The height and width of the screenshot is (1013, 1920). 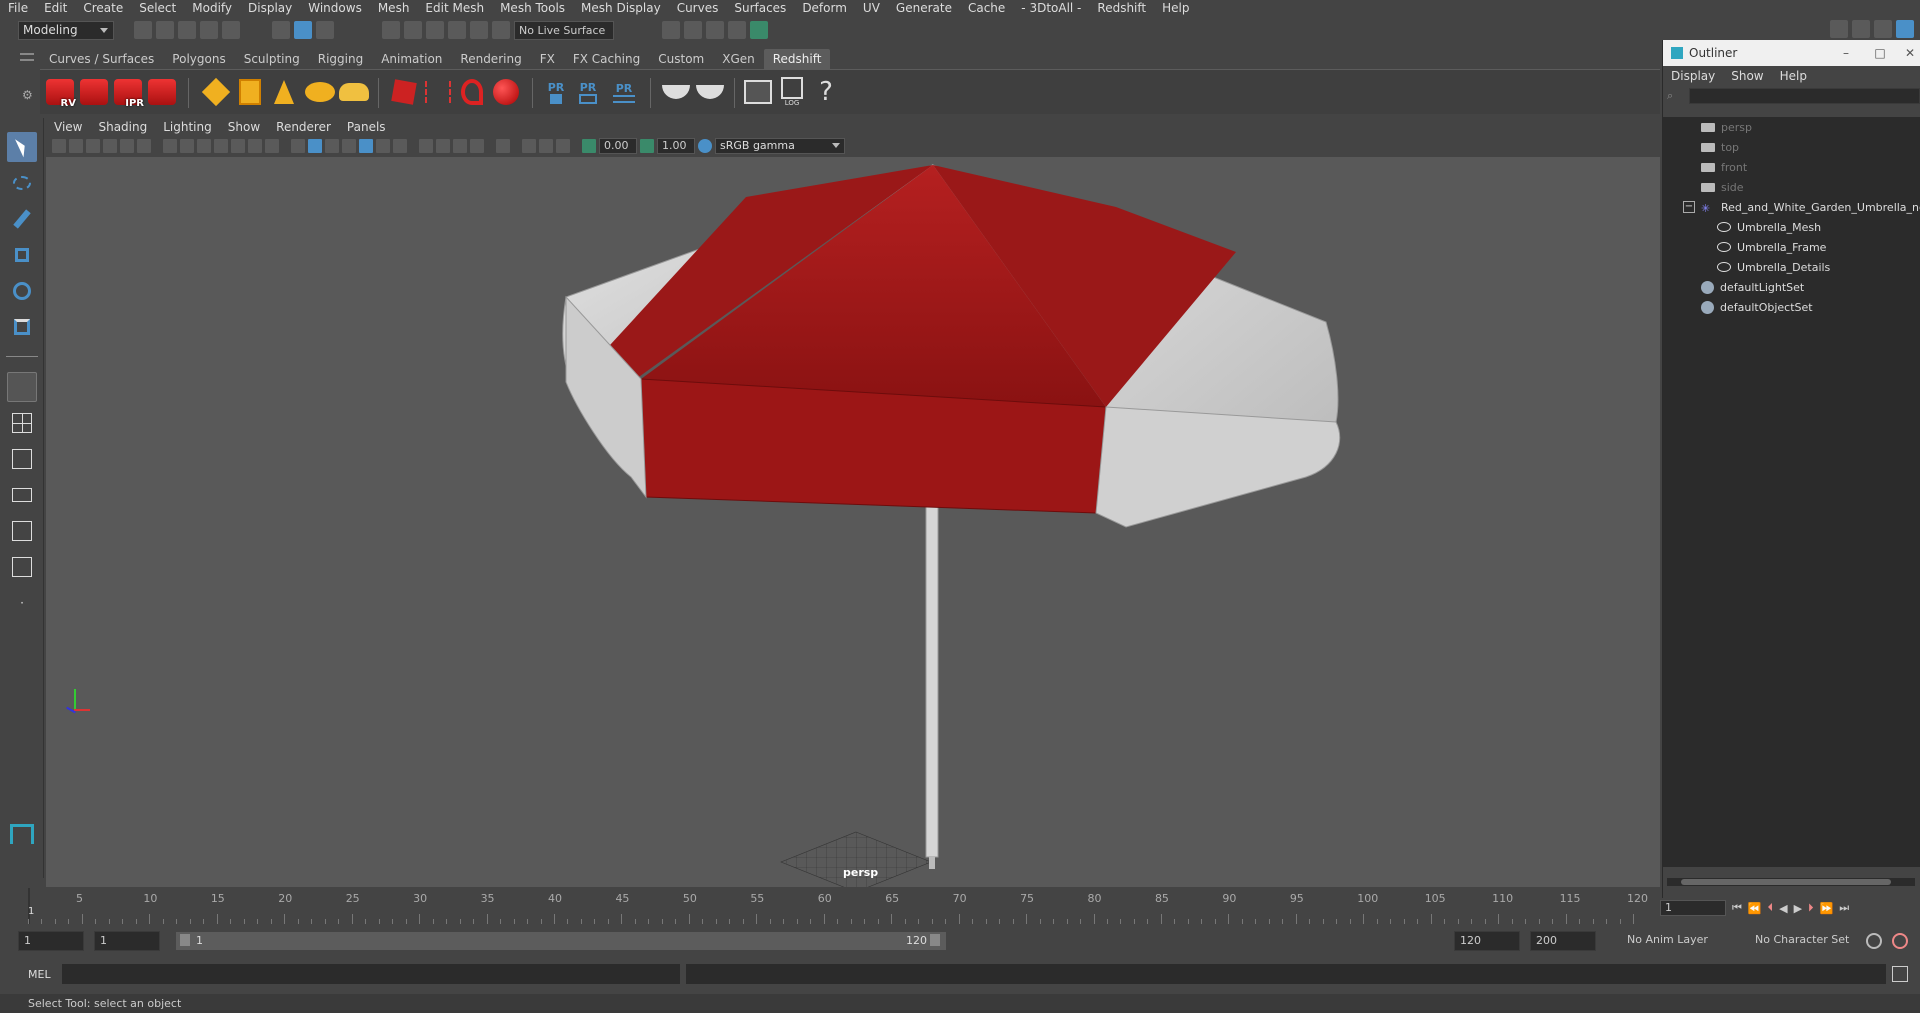 What do you see at coordinates (1752, 287) in the screenshot?
I see `outliner-item: defaultLightSet` at bounding box center [1752, 287].